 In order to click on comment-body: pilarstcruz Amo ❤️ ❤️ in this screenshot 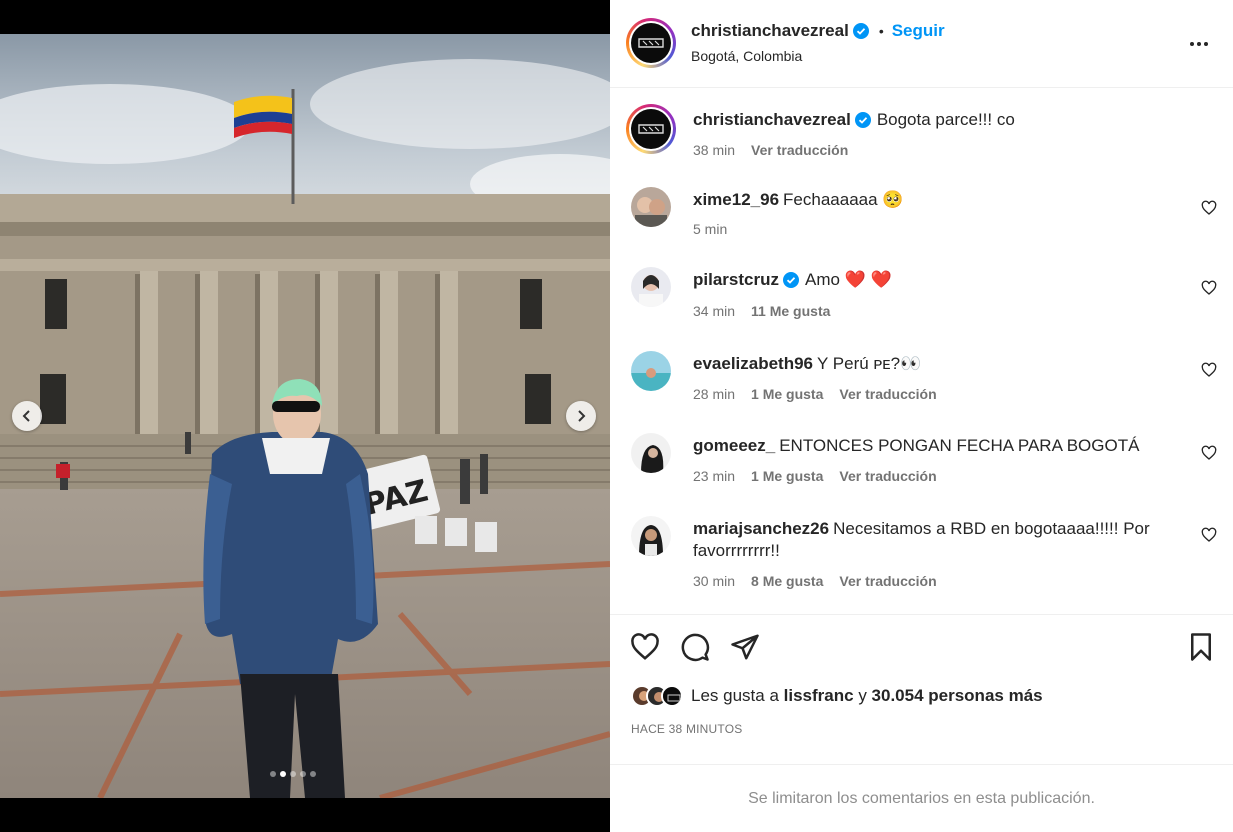, I will do `click(938, 280)`.